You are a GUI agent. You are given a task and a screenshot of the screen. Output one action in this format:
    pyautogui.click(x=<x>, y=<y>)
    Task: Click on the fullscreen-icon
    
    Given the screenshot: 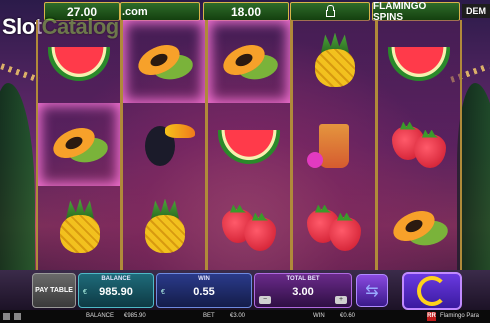 What is the action you would take?
    pyautogui.click(x=6, y=316)
    